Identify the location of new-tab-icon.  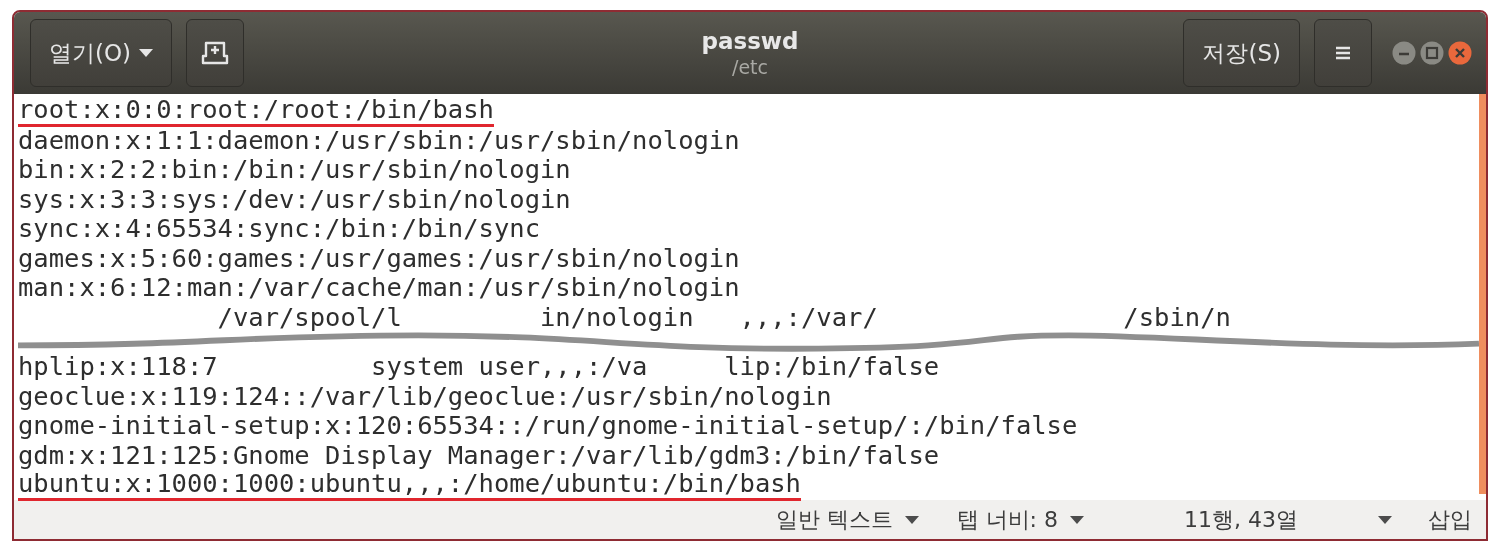
(215, 53).